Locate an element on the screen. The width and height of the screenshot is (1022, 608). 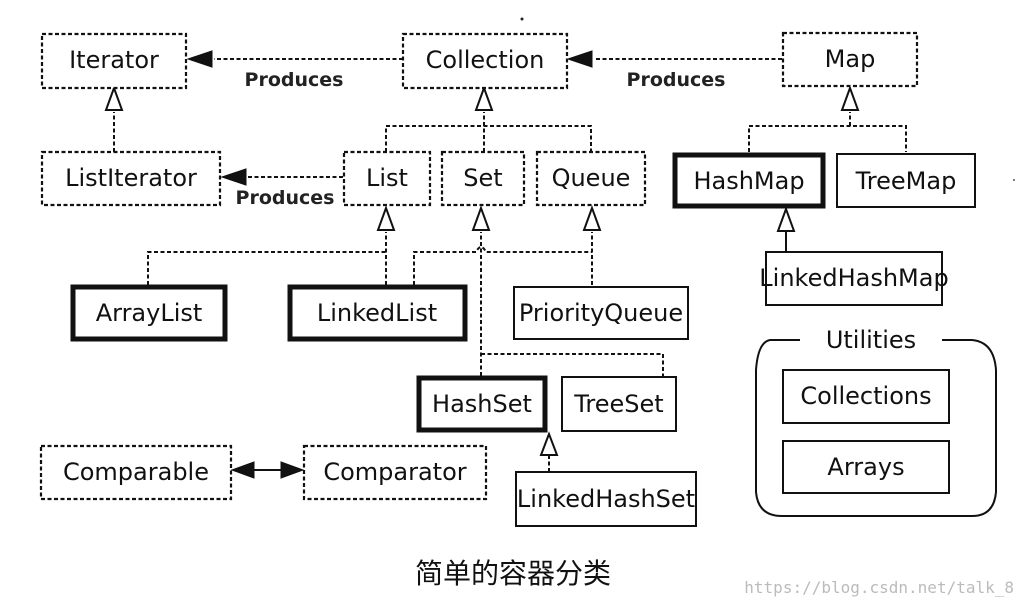
node-label: Comparable is located at coordinates (136, 472).